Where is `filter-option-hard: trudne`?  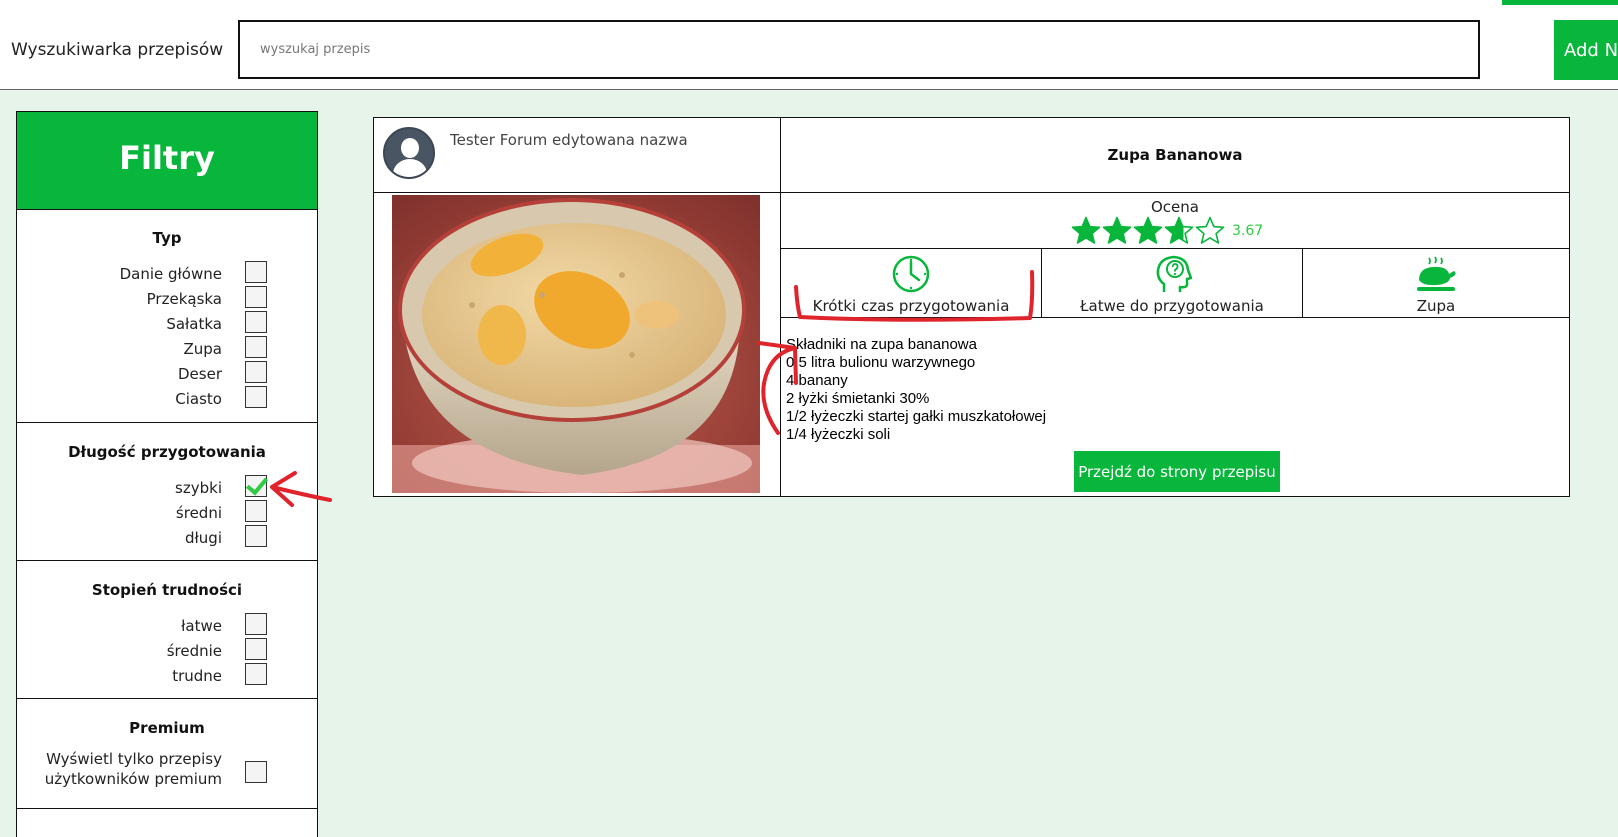
filter-option-hard: trudne is located at coordinates (167, 676).